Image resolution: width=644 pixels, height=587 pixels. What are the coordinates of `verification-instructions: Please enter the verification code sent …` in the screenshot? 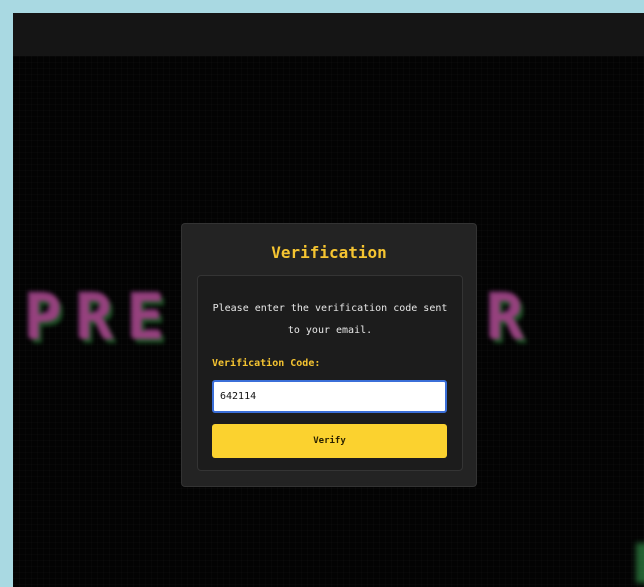 It's located at (330, 319).